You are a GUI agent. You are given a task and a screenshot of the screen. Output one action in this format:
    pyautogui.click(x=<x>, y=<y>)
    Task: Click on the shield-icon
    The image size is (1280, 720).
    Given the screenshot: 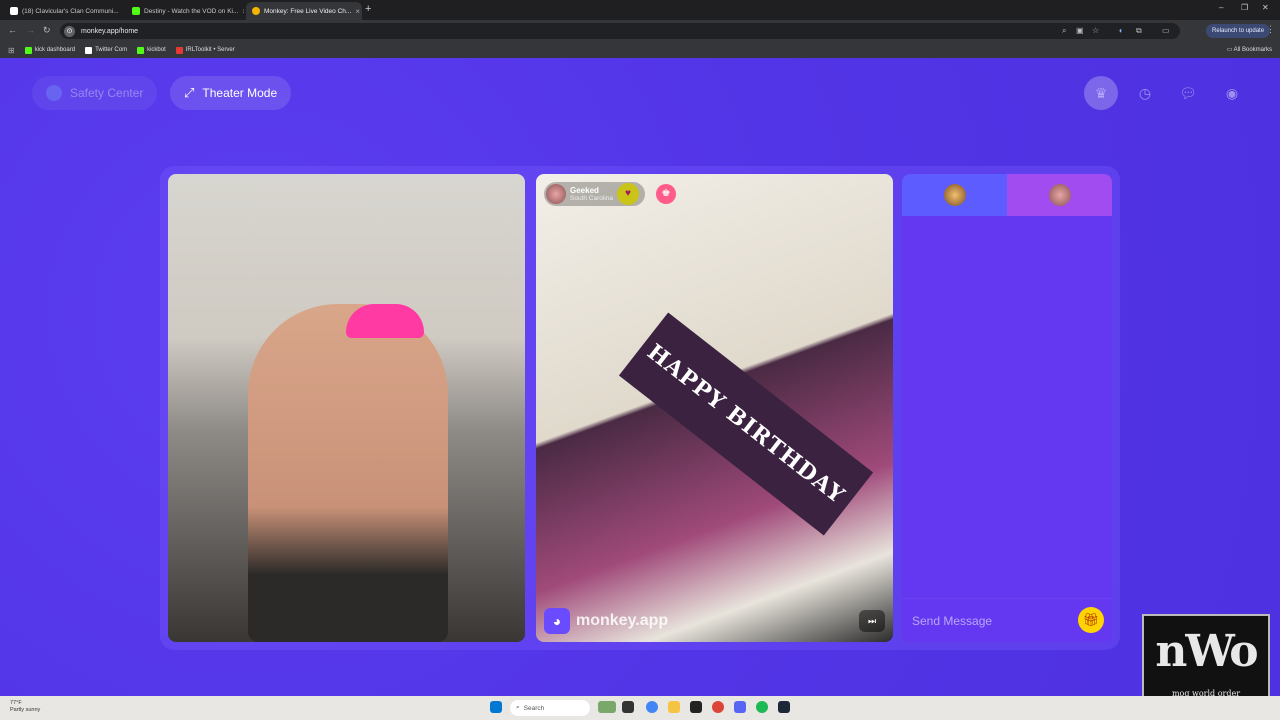 What is the action you would take?
    pyautogui.click(x=54, y=93)
    